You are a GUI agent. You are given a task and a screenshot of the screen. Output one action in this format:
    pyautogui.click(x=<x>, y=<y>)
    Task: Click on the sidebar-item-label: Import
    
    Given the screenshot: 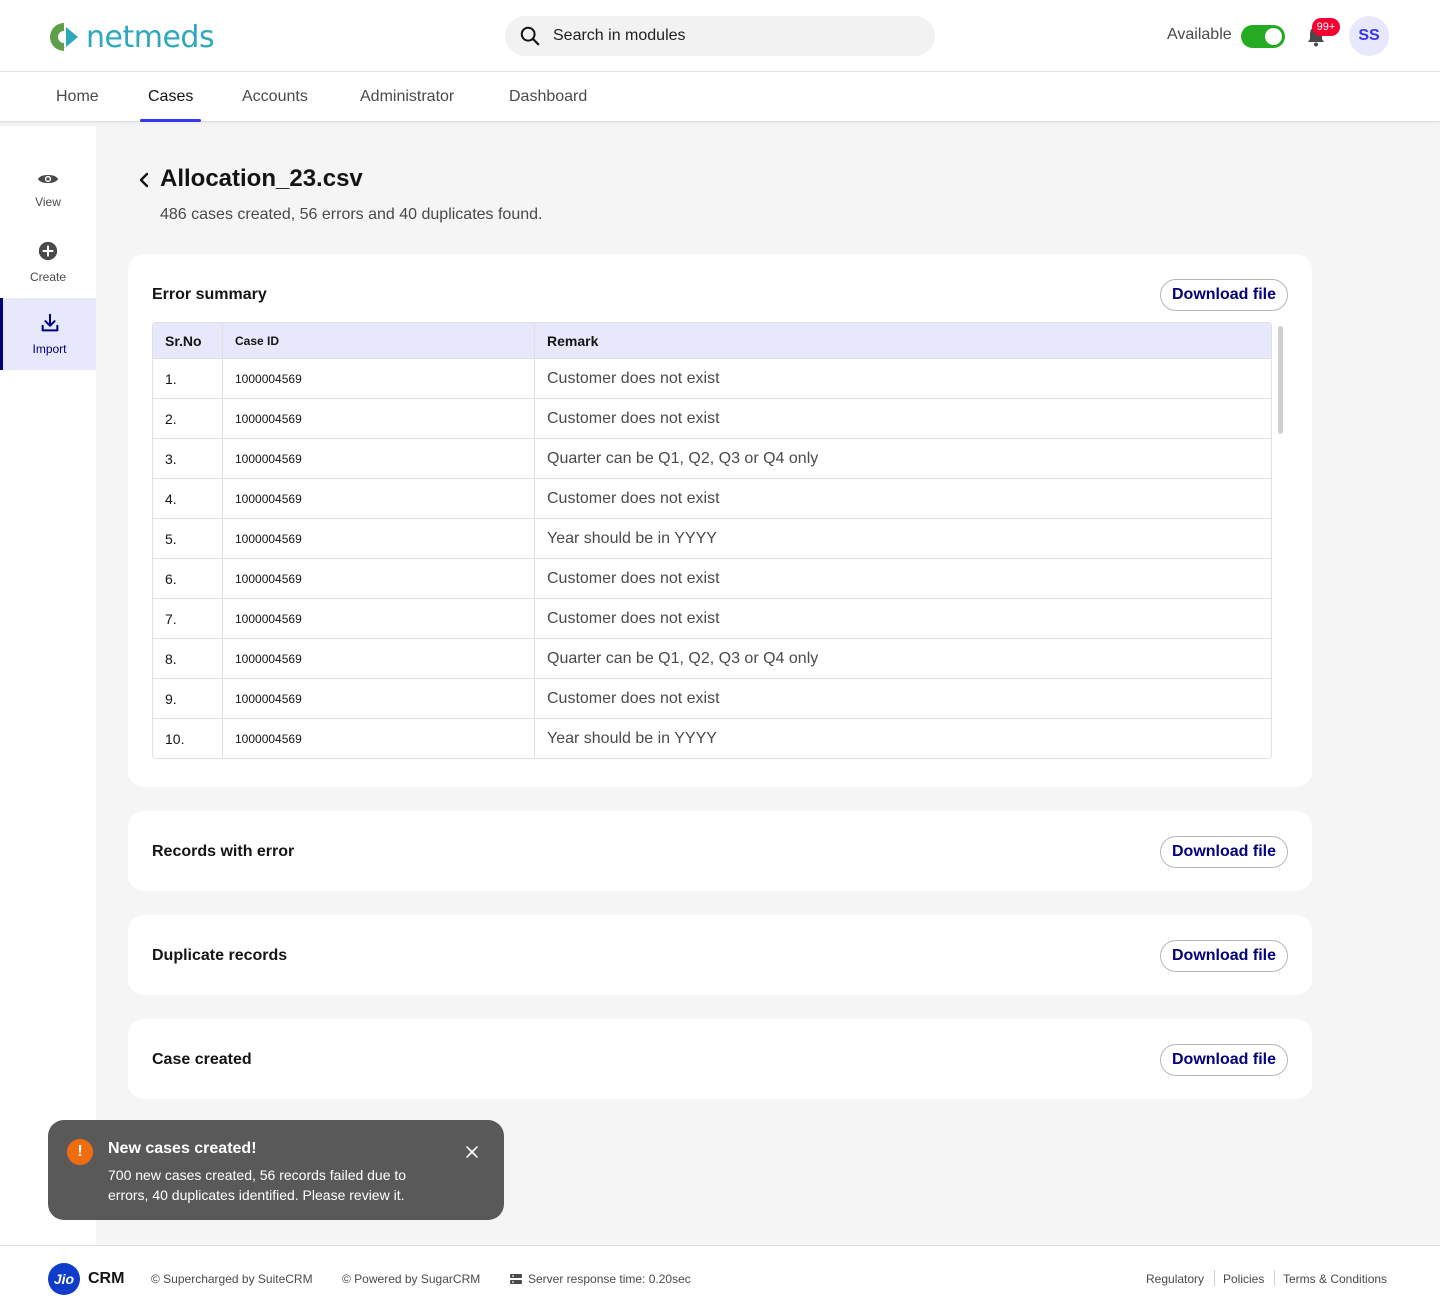 What is the action you would take?
    pyautogui.click(x=49, y=349)
    